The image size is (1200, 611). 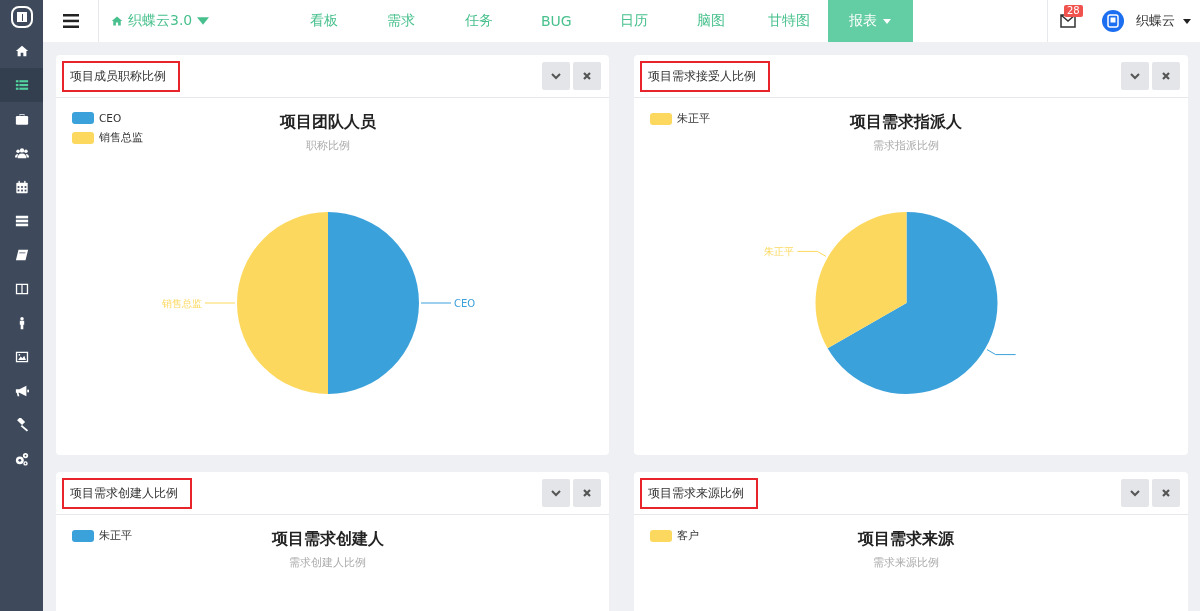 I want to click on slice-label: 朱正平, so click(x=779, y=251).